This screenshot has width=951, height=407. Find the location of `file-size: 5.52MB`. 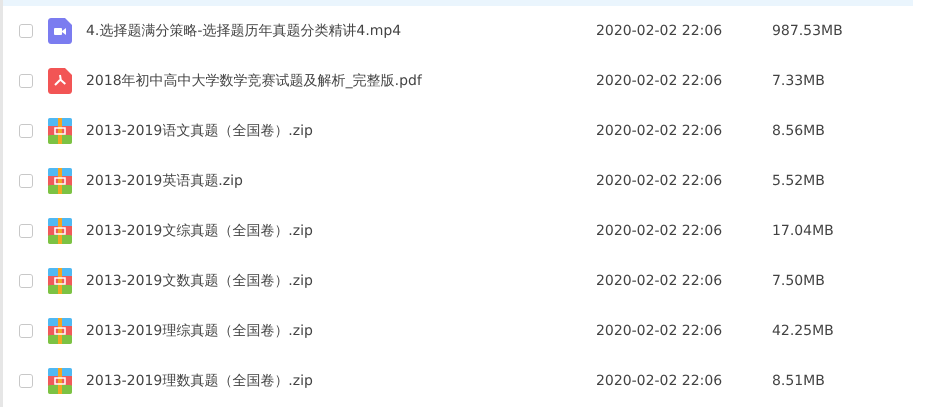

file-size: 5.52MB is located at coordinates (798, 181).